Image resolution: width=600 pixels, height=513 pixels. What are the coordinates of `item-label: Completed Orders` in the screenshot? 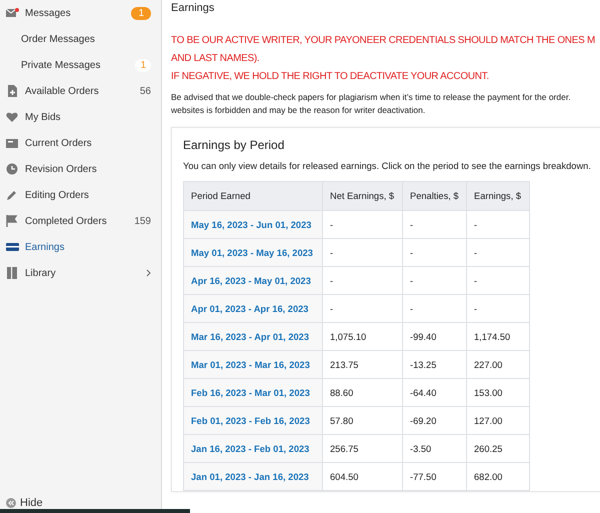 It's located at (66, 221).